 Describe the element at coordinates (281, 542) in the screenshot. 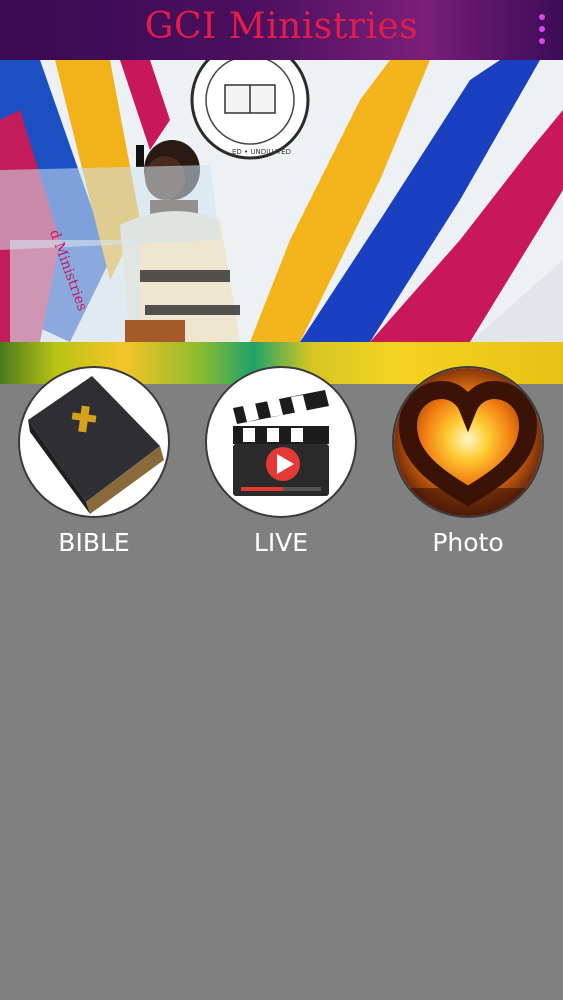

I see `live-label: LIVE` at that location.